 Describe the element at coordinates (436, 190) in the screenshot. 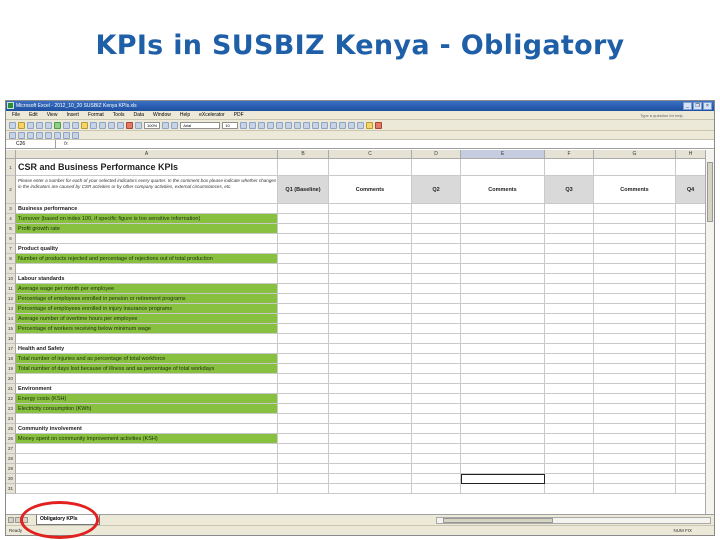

I see `quarter-header-cell: Q2` at that location.